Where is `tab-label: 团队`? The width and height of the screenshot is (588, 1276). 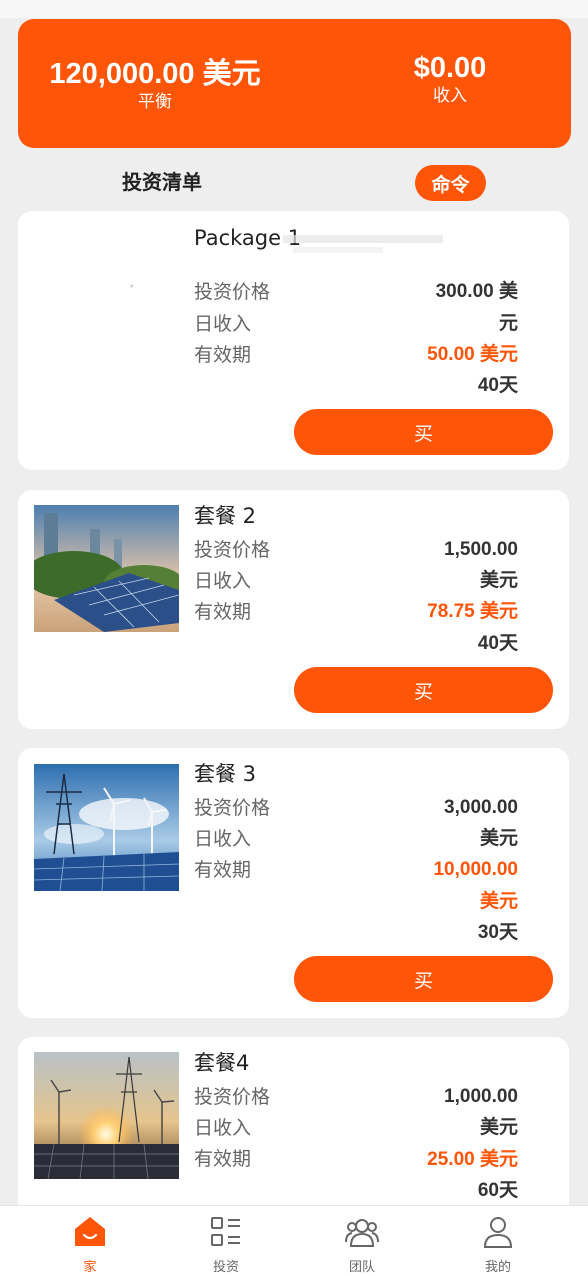 tab-label: 团队 is located at coordinates (361, 1267).